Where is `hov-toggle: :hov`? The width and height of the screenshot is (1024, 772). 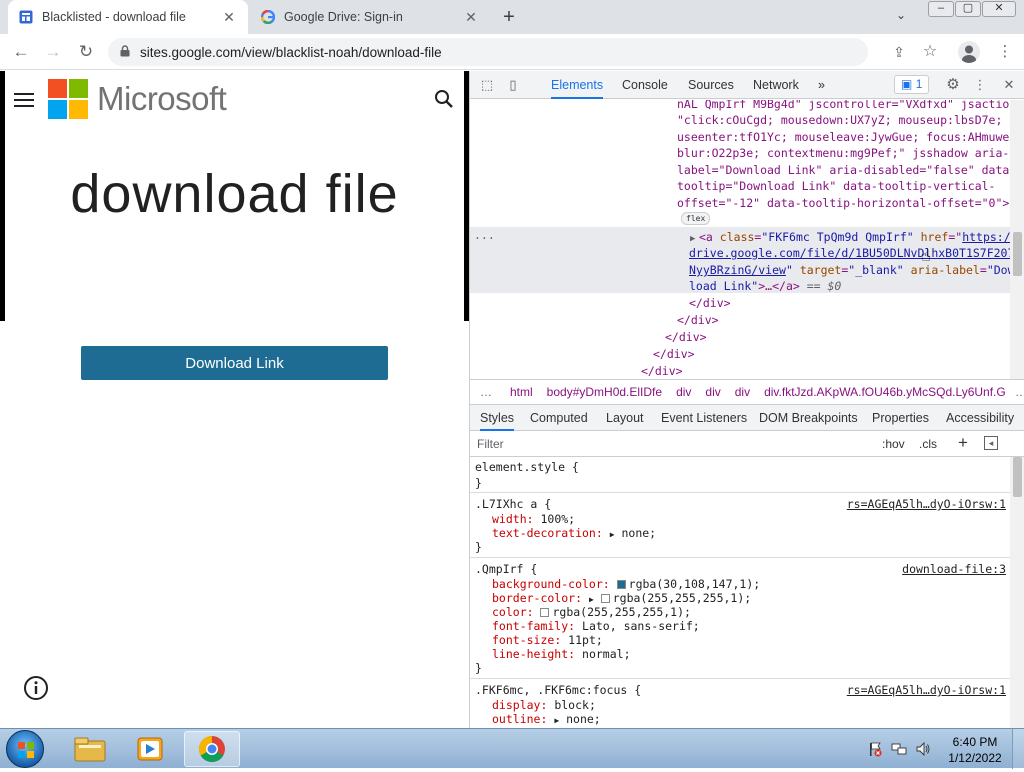
hov-toggle: :hov is located at coordinates (893, 444).